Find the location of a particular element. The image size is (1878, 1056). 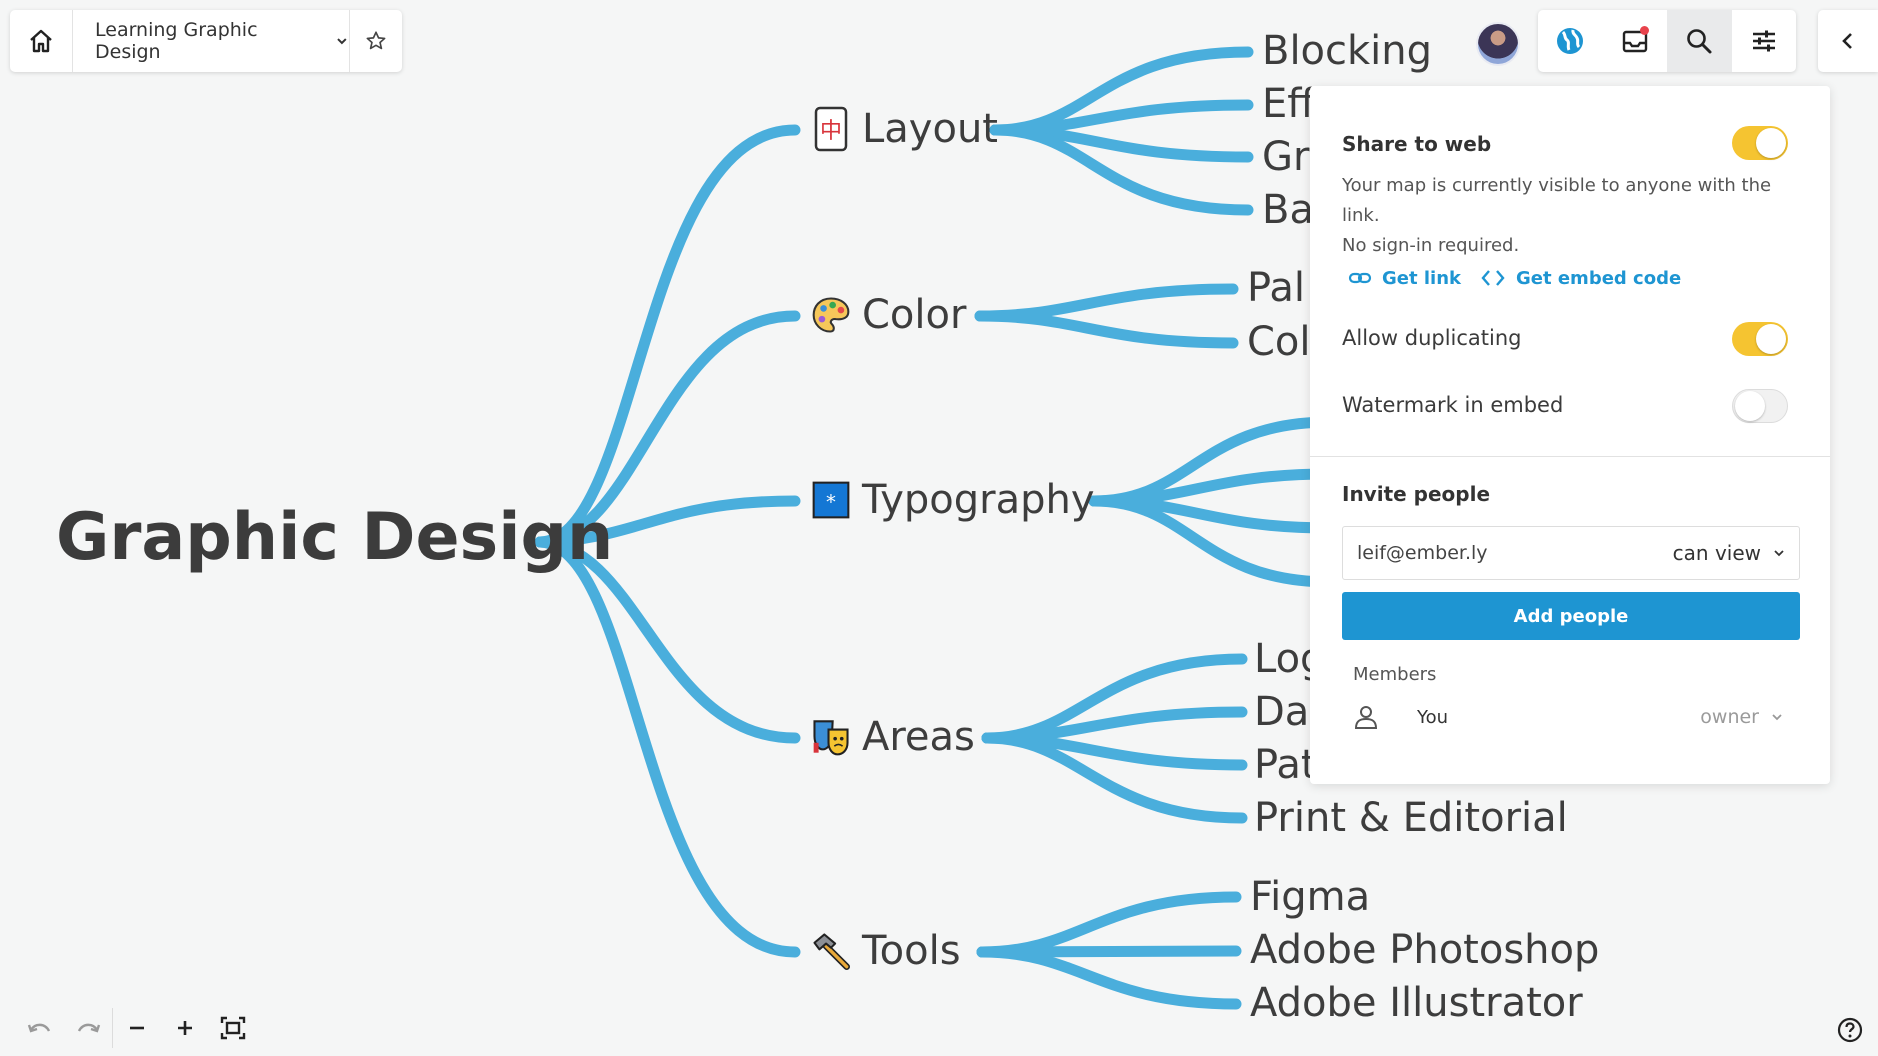

leaf-layout-2: Eff is located at coordinates (1288, 104).